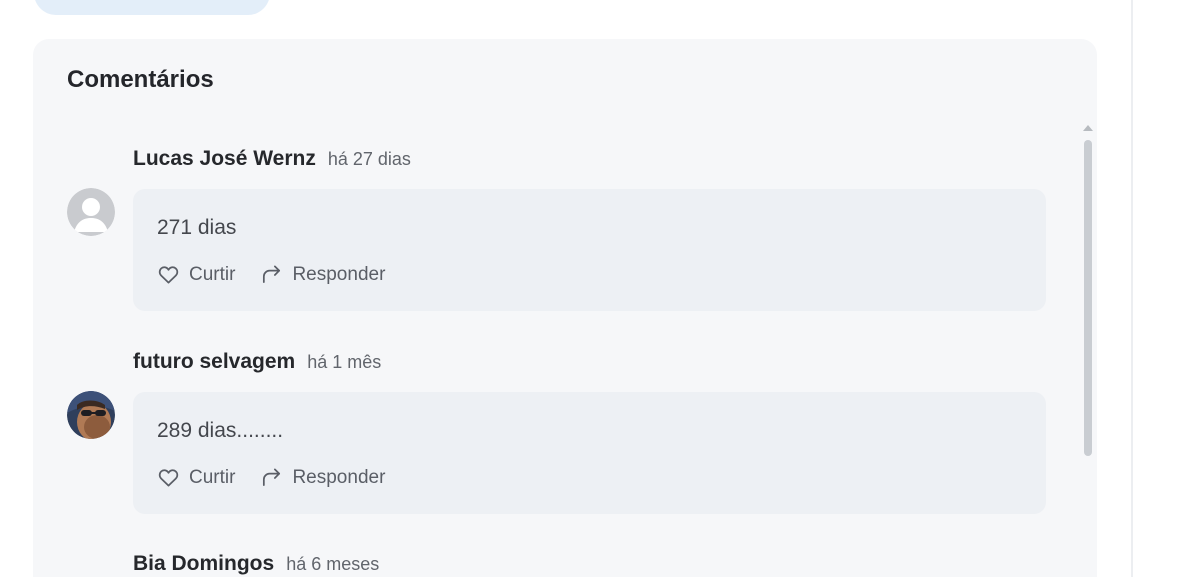 Image resolution: width=1200 pixels, height=577 pixels. I want to click on comment-text: 271 dias, so click(197, 227).